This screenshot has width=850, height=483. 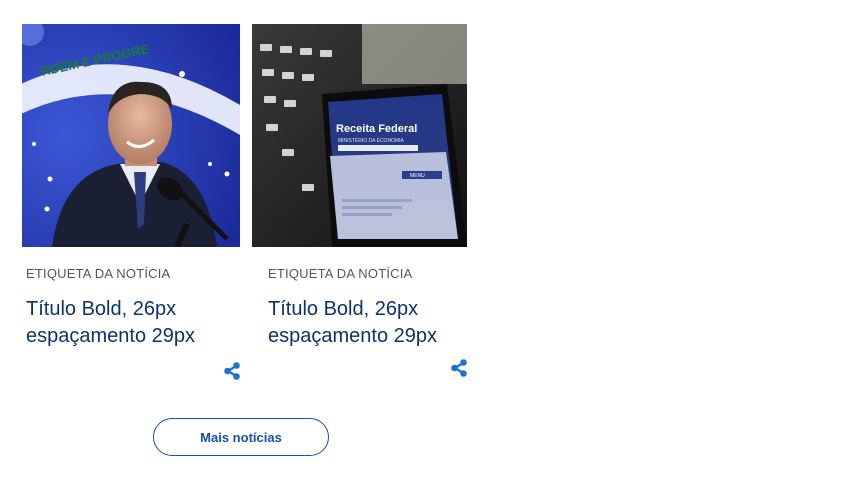 What do you see at coordinates (417, 176) in the screenshot?
I see `image-text-menu: MENU` at bounding box center [417, 176].